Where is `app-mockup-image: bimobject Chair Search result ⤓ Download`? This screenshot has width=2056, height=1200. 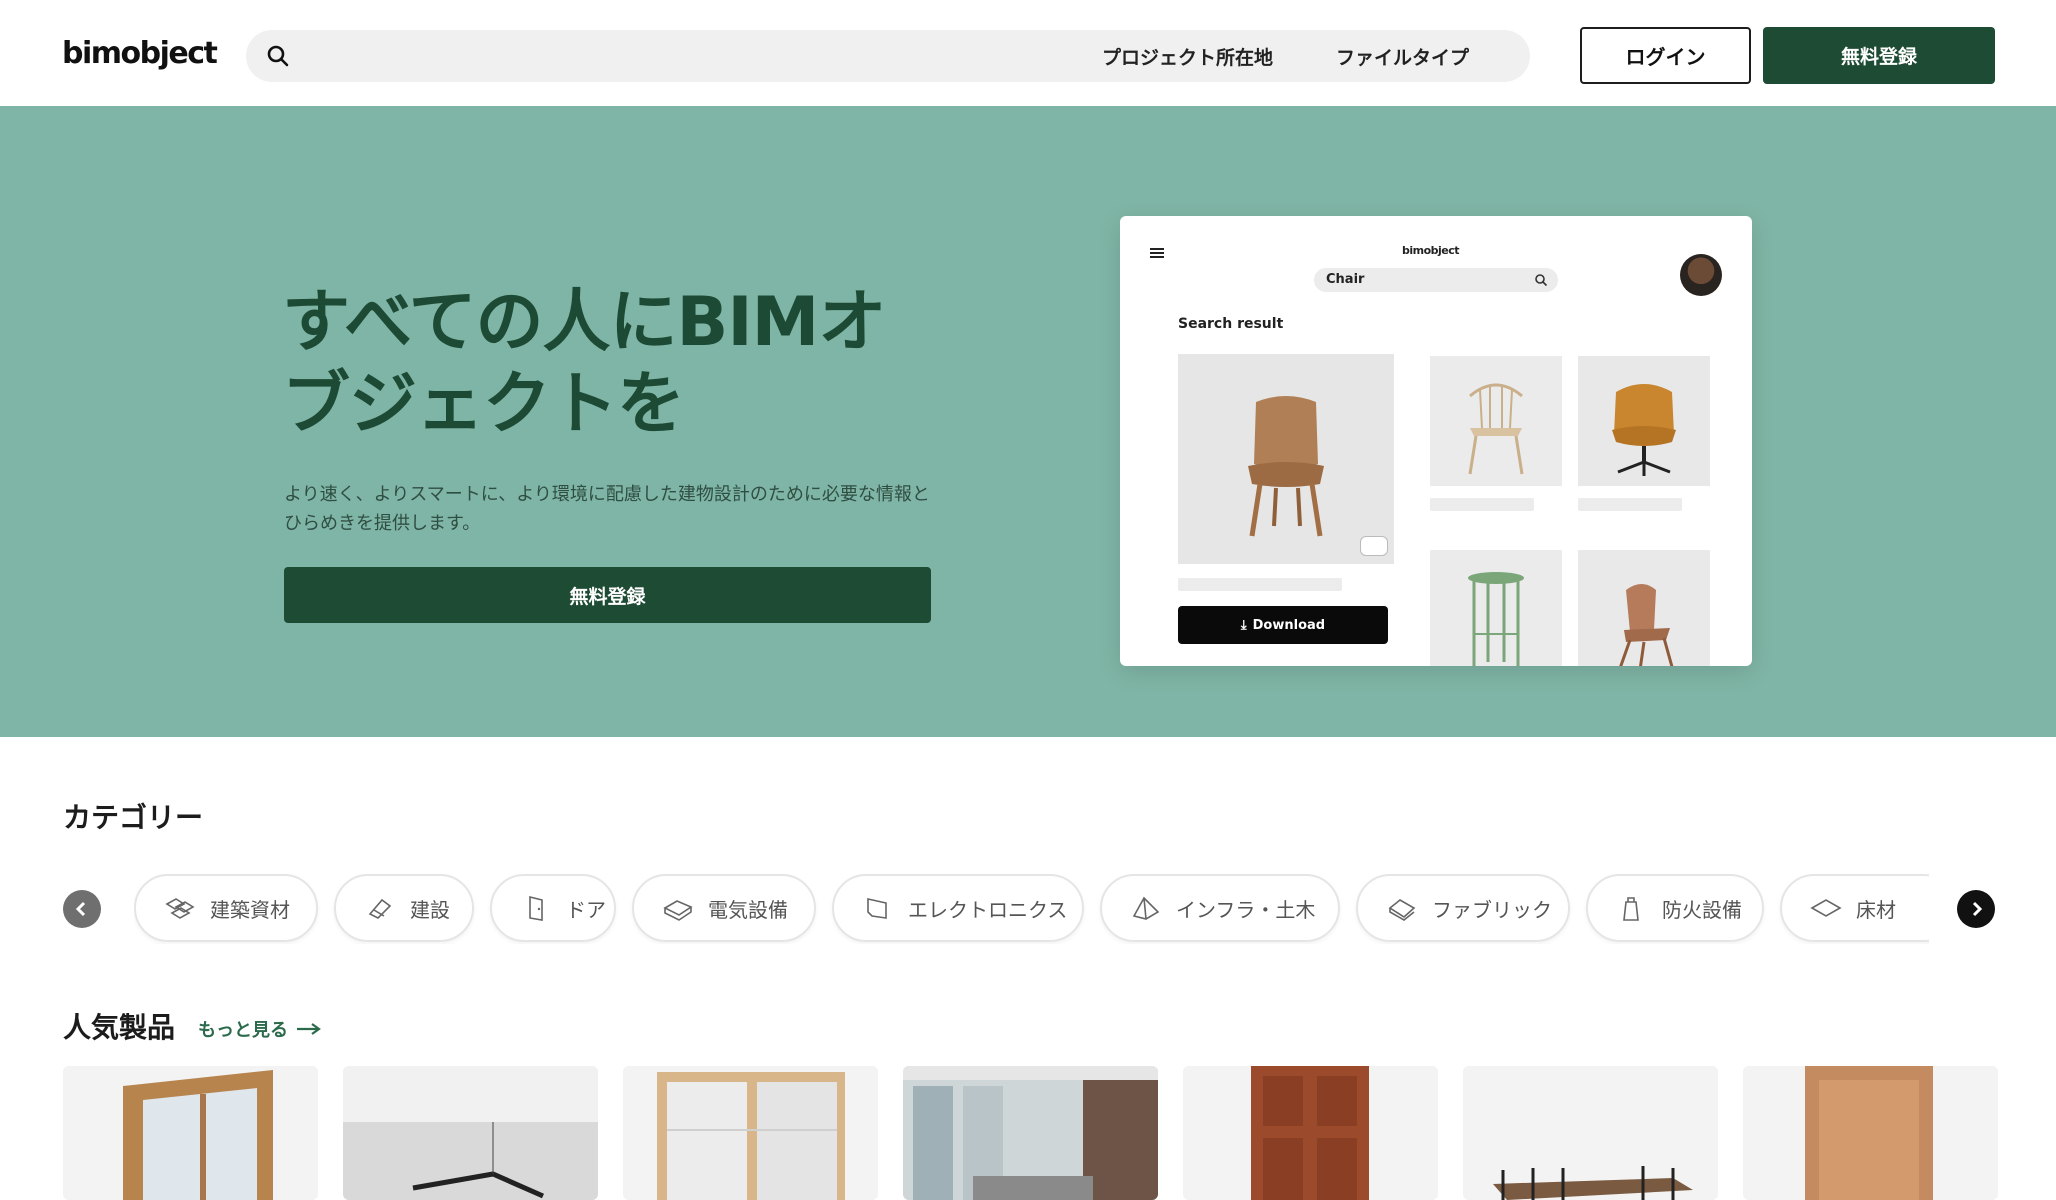
app-mockup-image: bimobject Chair Search result ⤓ Download is located at coordinates (1436, 441).